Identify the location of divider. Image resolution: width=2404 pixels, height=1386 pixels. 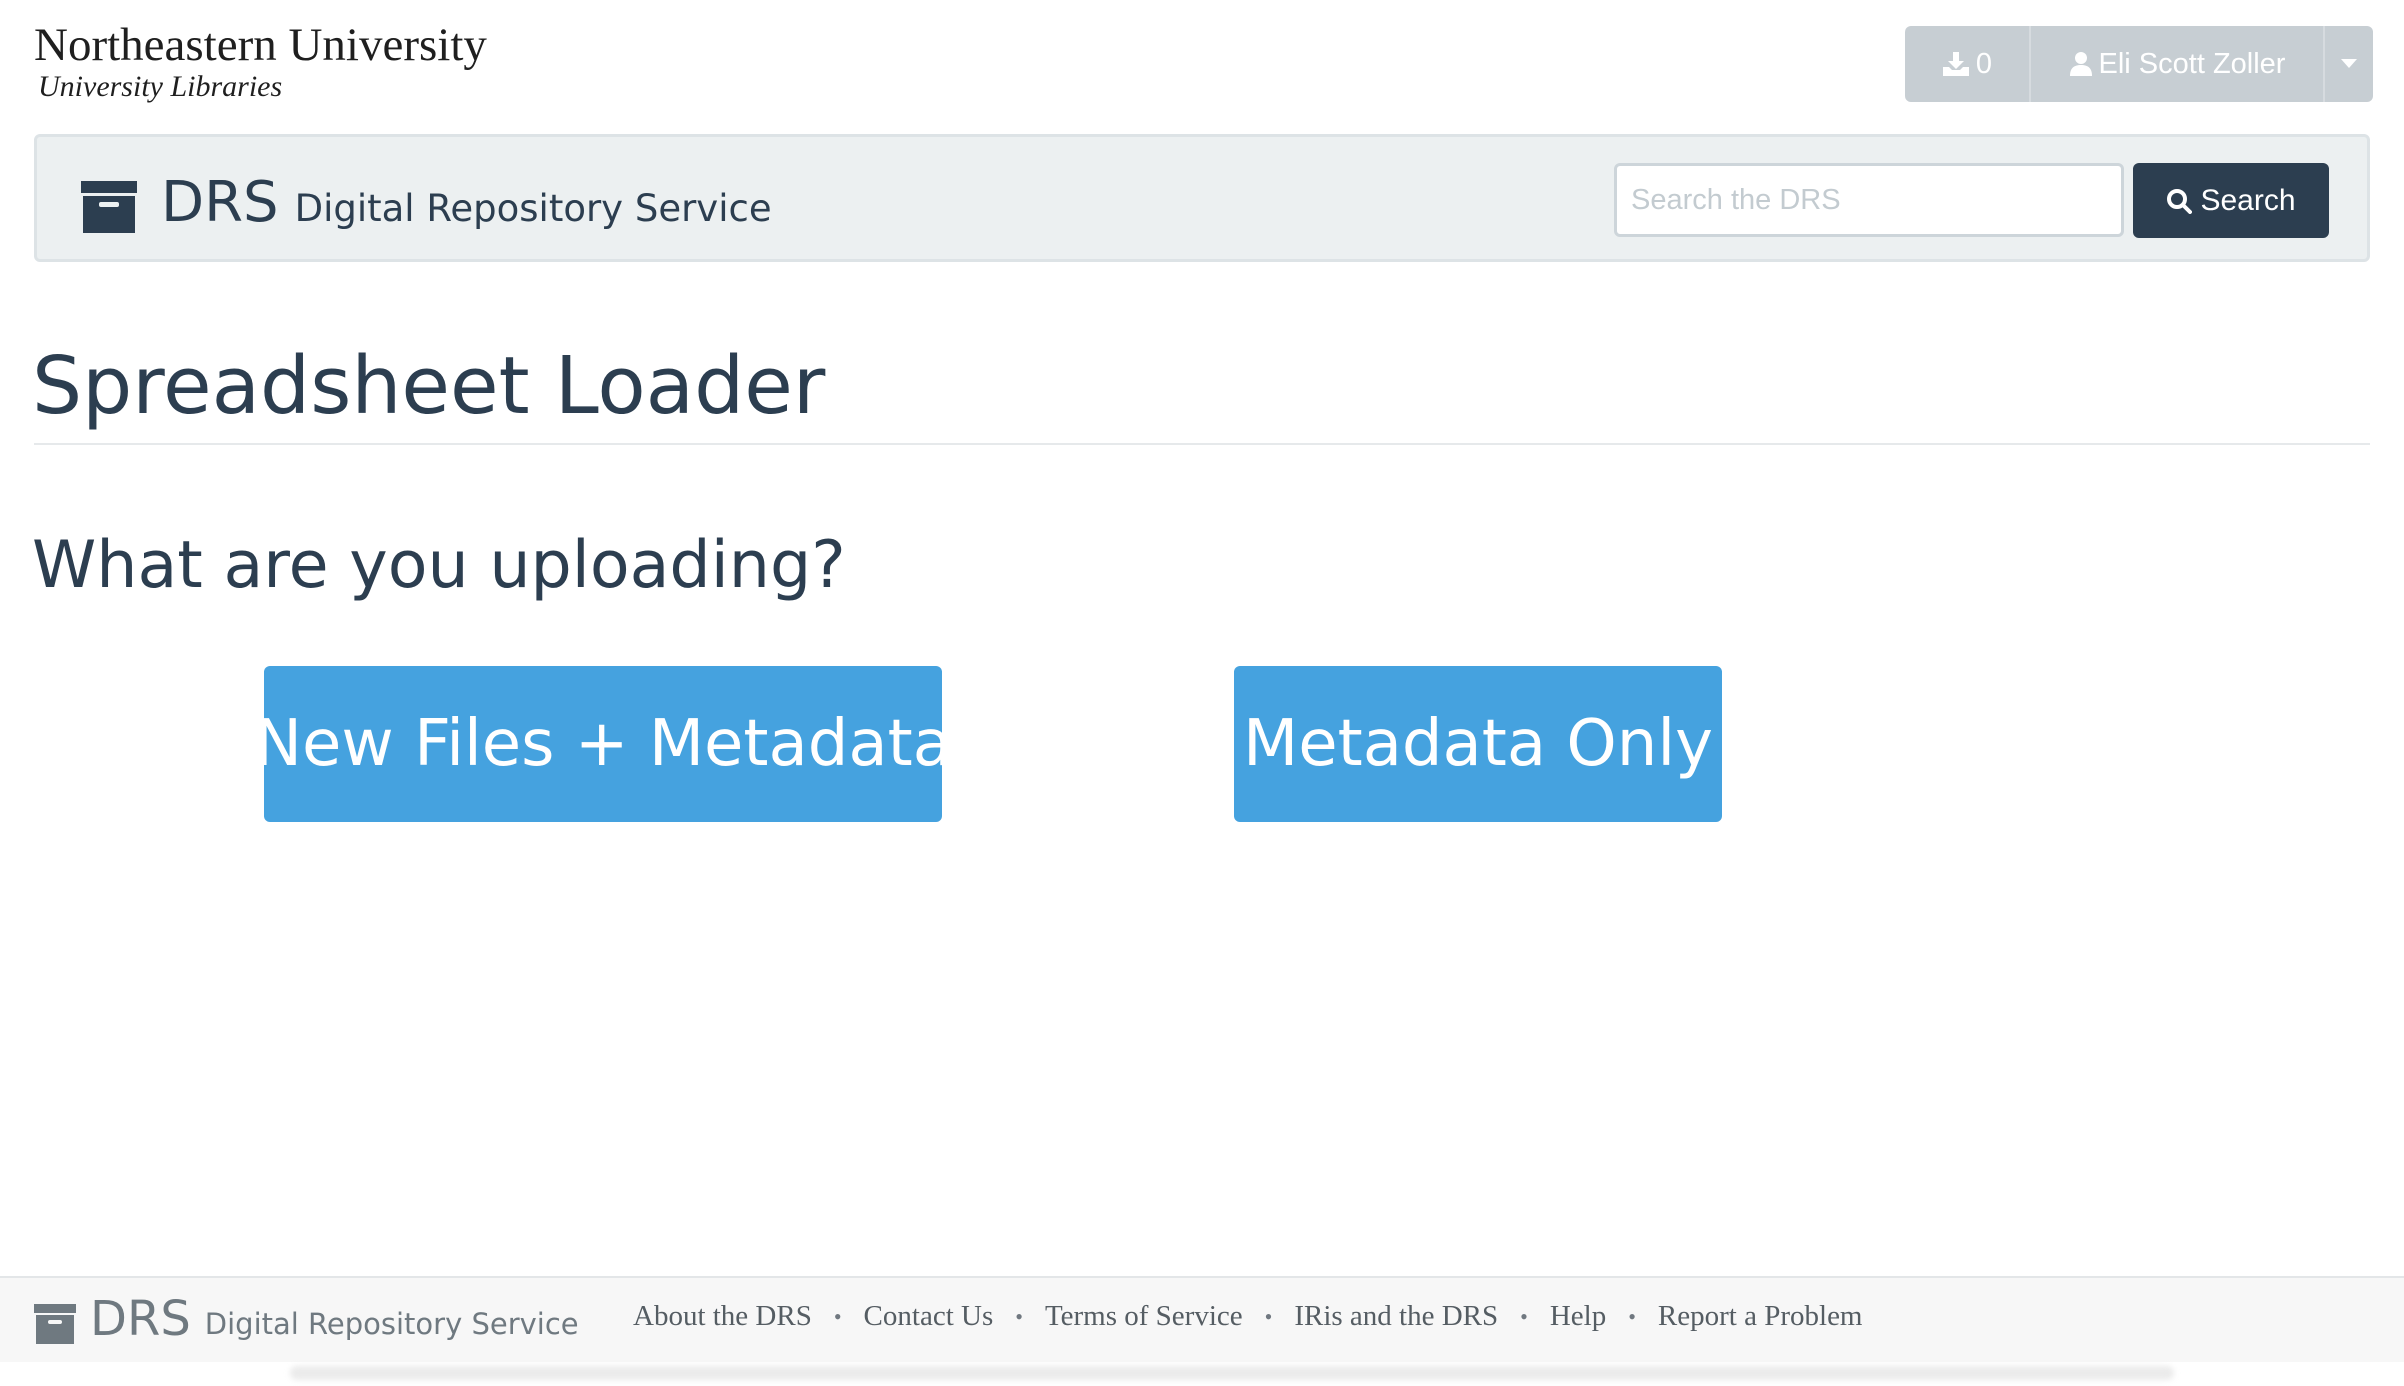
(1202, 444).